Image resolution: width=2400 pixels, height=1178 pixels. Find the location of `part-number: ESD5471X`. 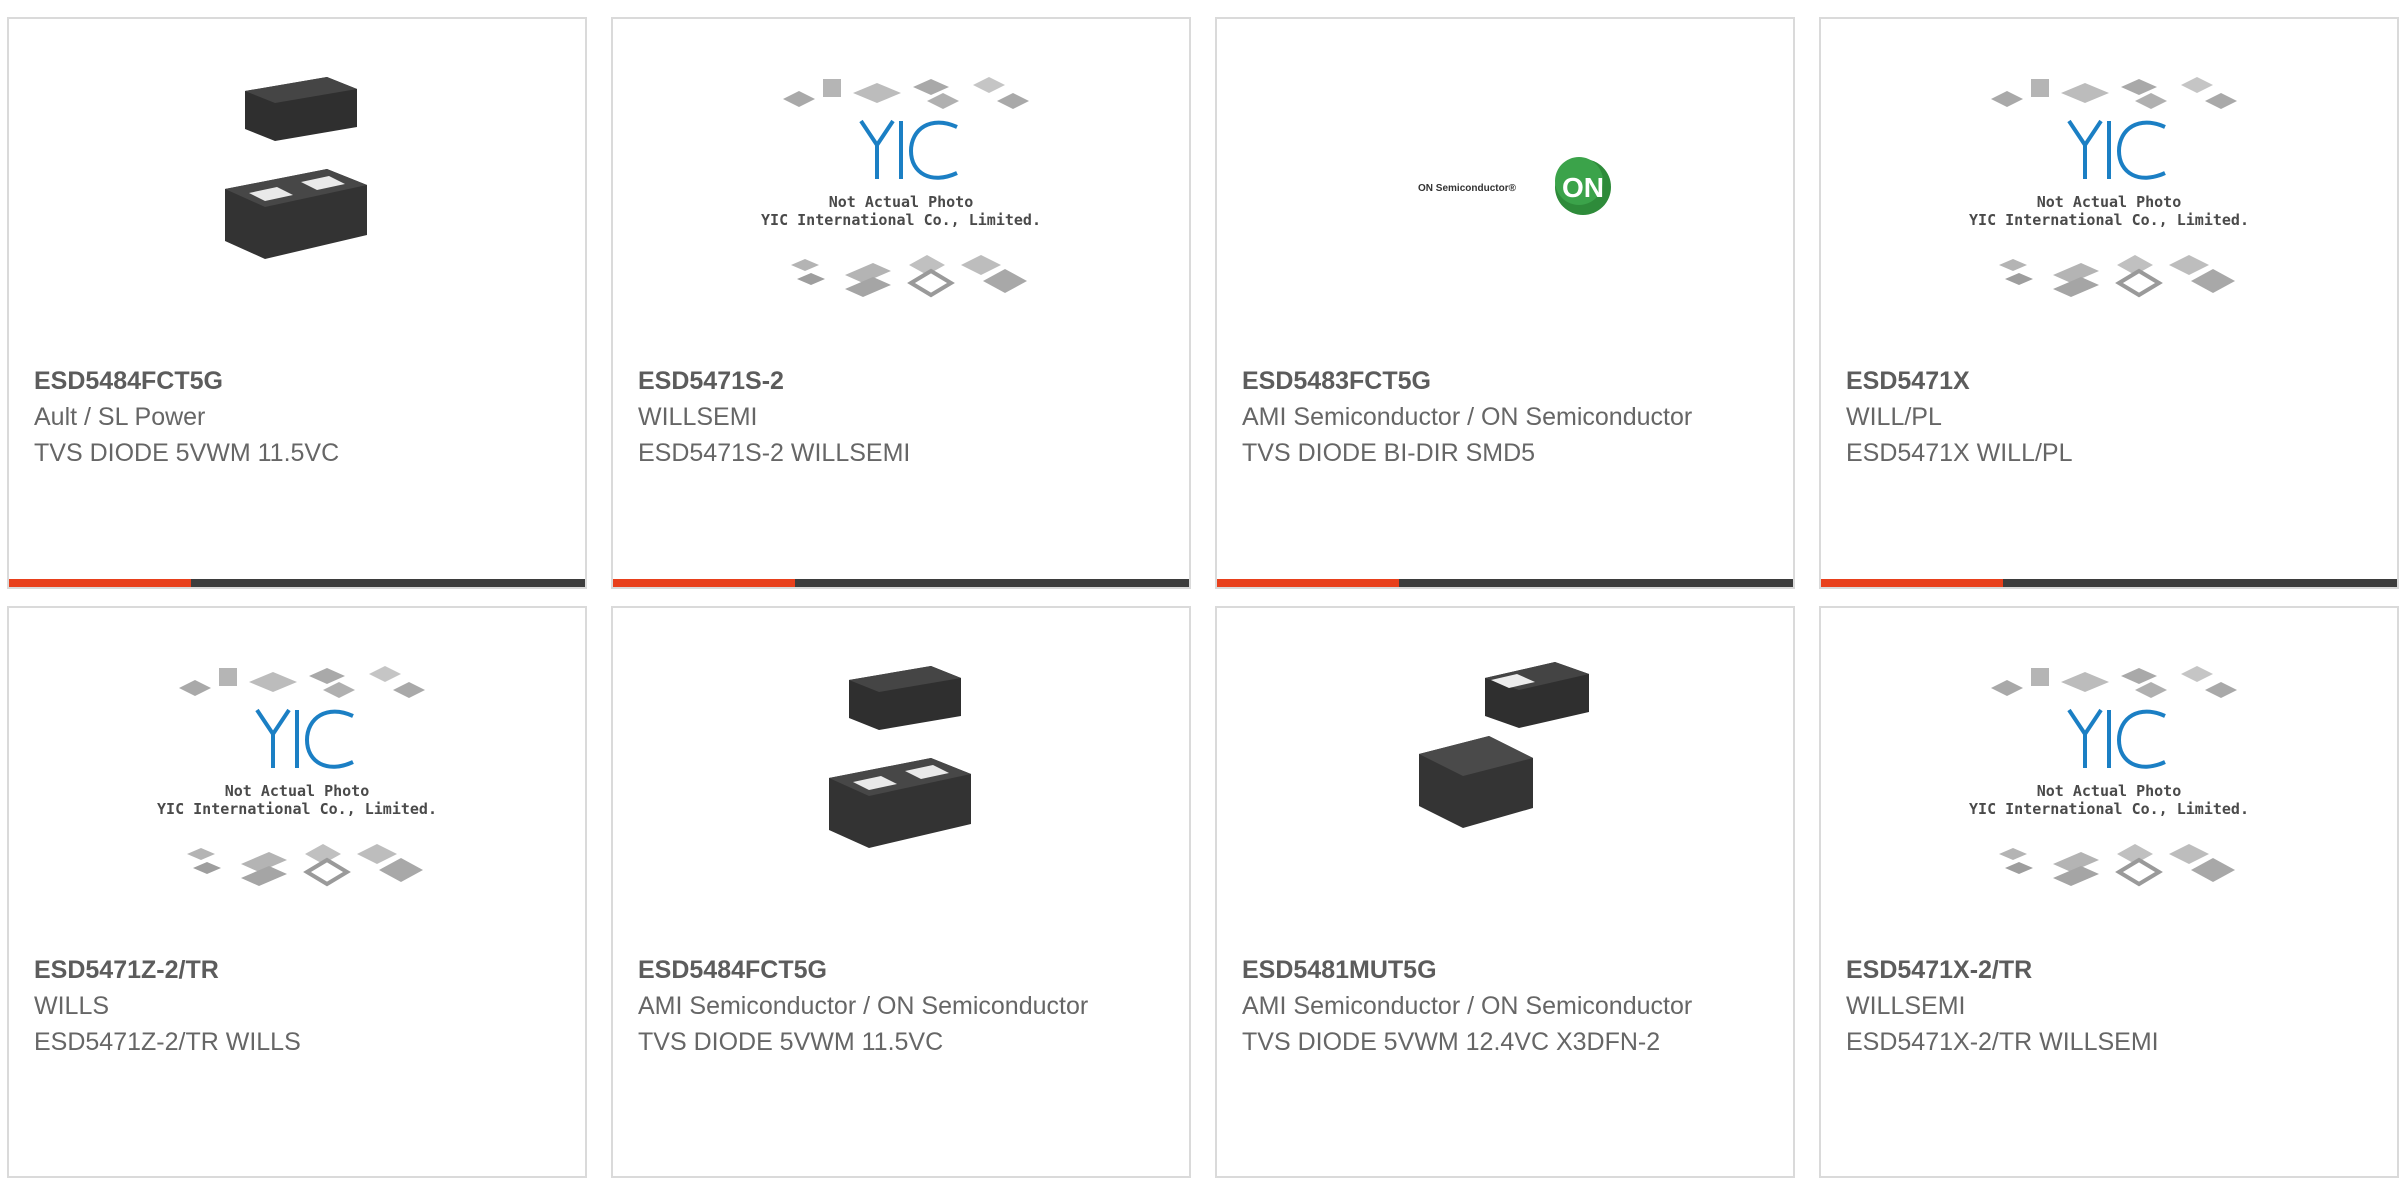

part-number: ESD5471X is located at coordinates (1908, 381).